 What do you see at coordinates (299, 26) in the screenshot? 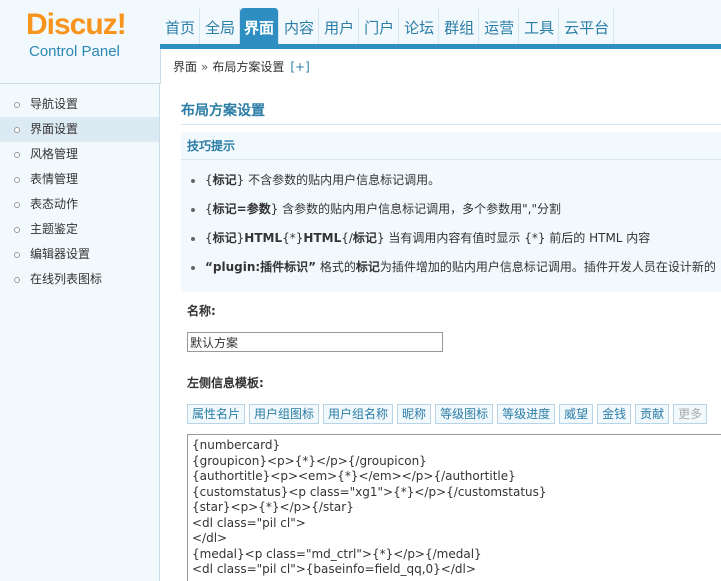
I see `nav-item-content: 内容` at bounding box center [299, 26].